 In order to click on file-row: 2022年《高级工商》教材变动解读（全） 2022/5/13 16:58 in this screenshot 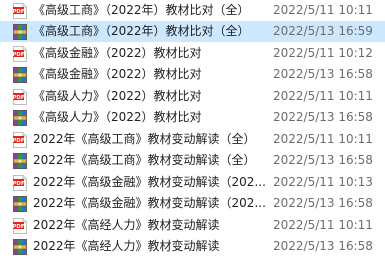, I will do `click(192, 160)`.